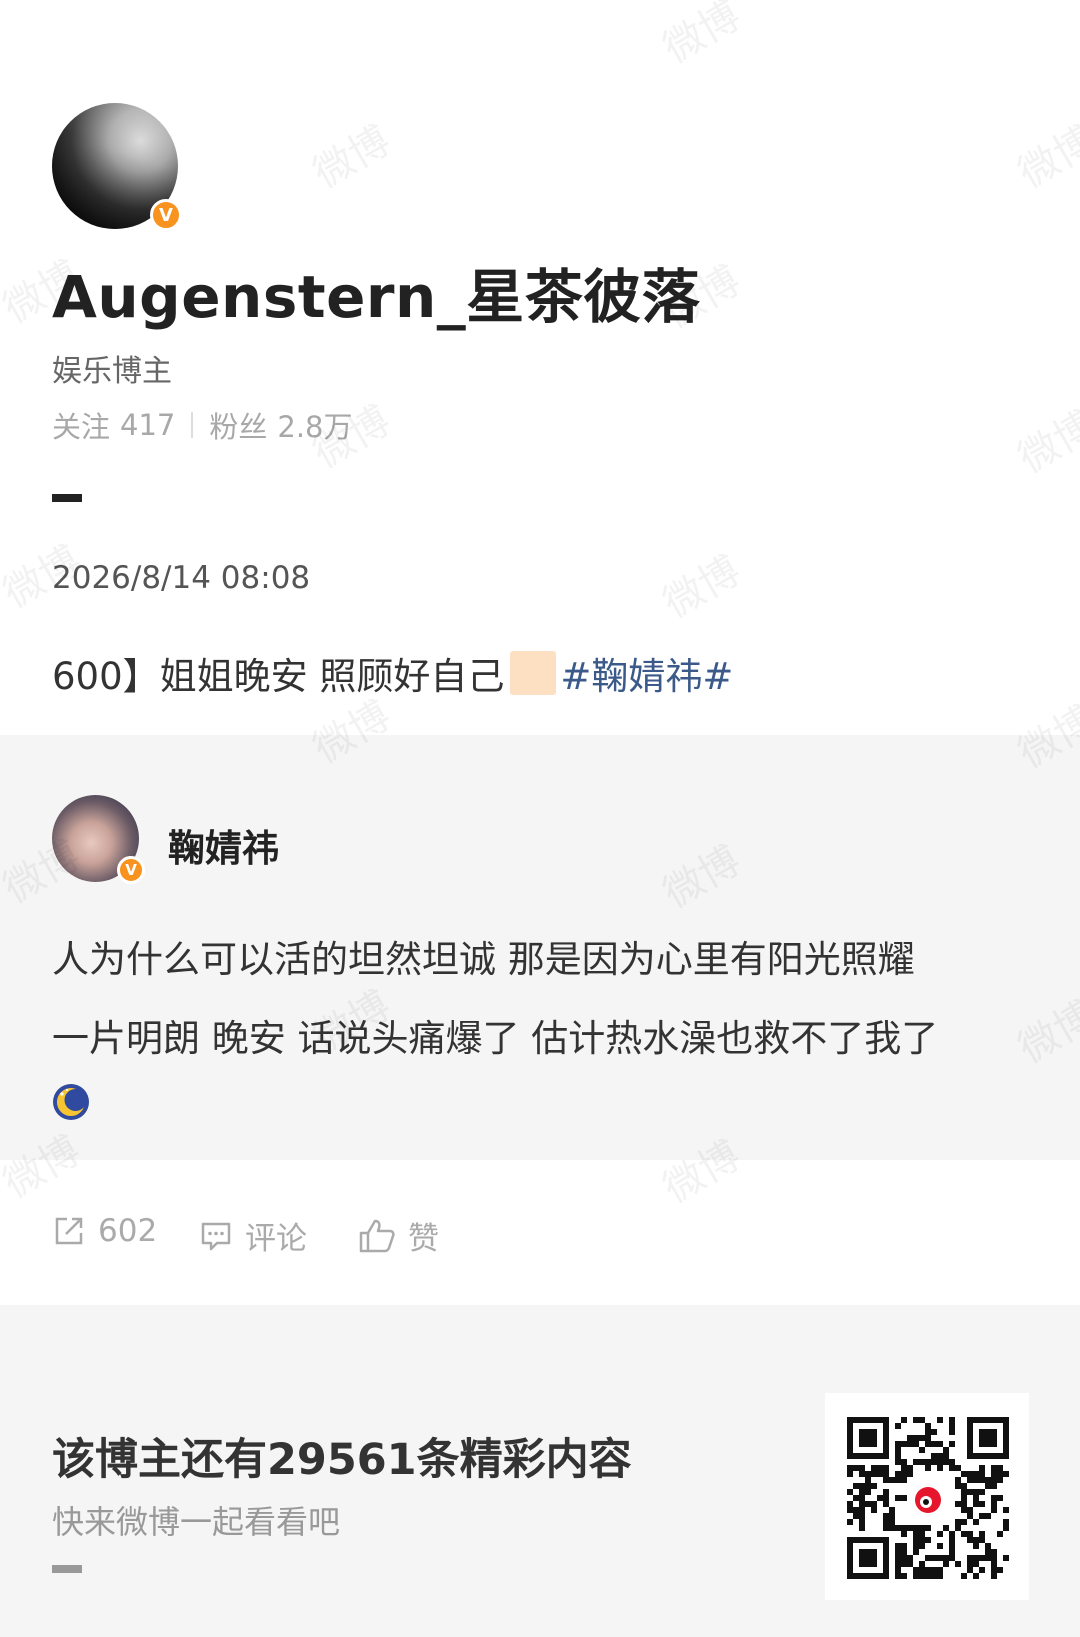 Image resolution: width=1080 pixels, height=1637 pixels. I want to click on repost-username: 鞠婧祎, so click(223, 845).